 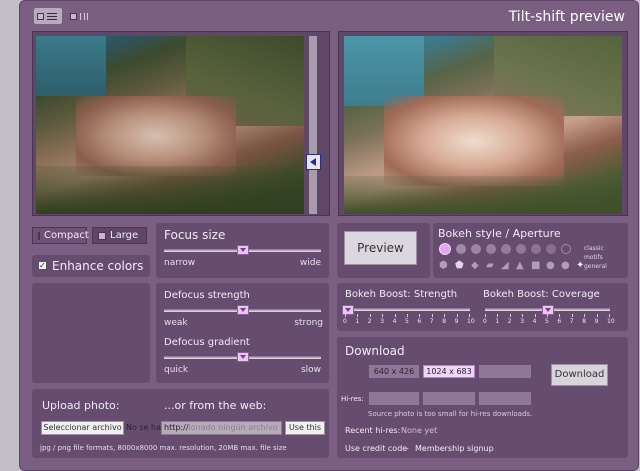 I want to click on coverage-tick-label: 5, so click(x=547, y=321).